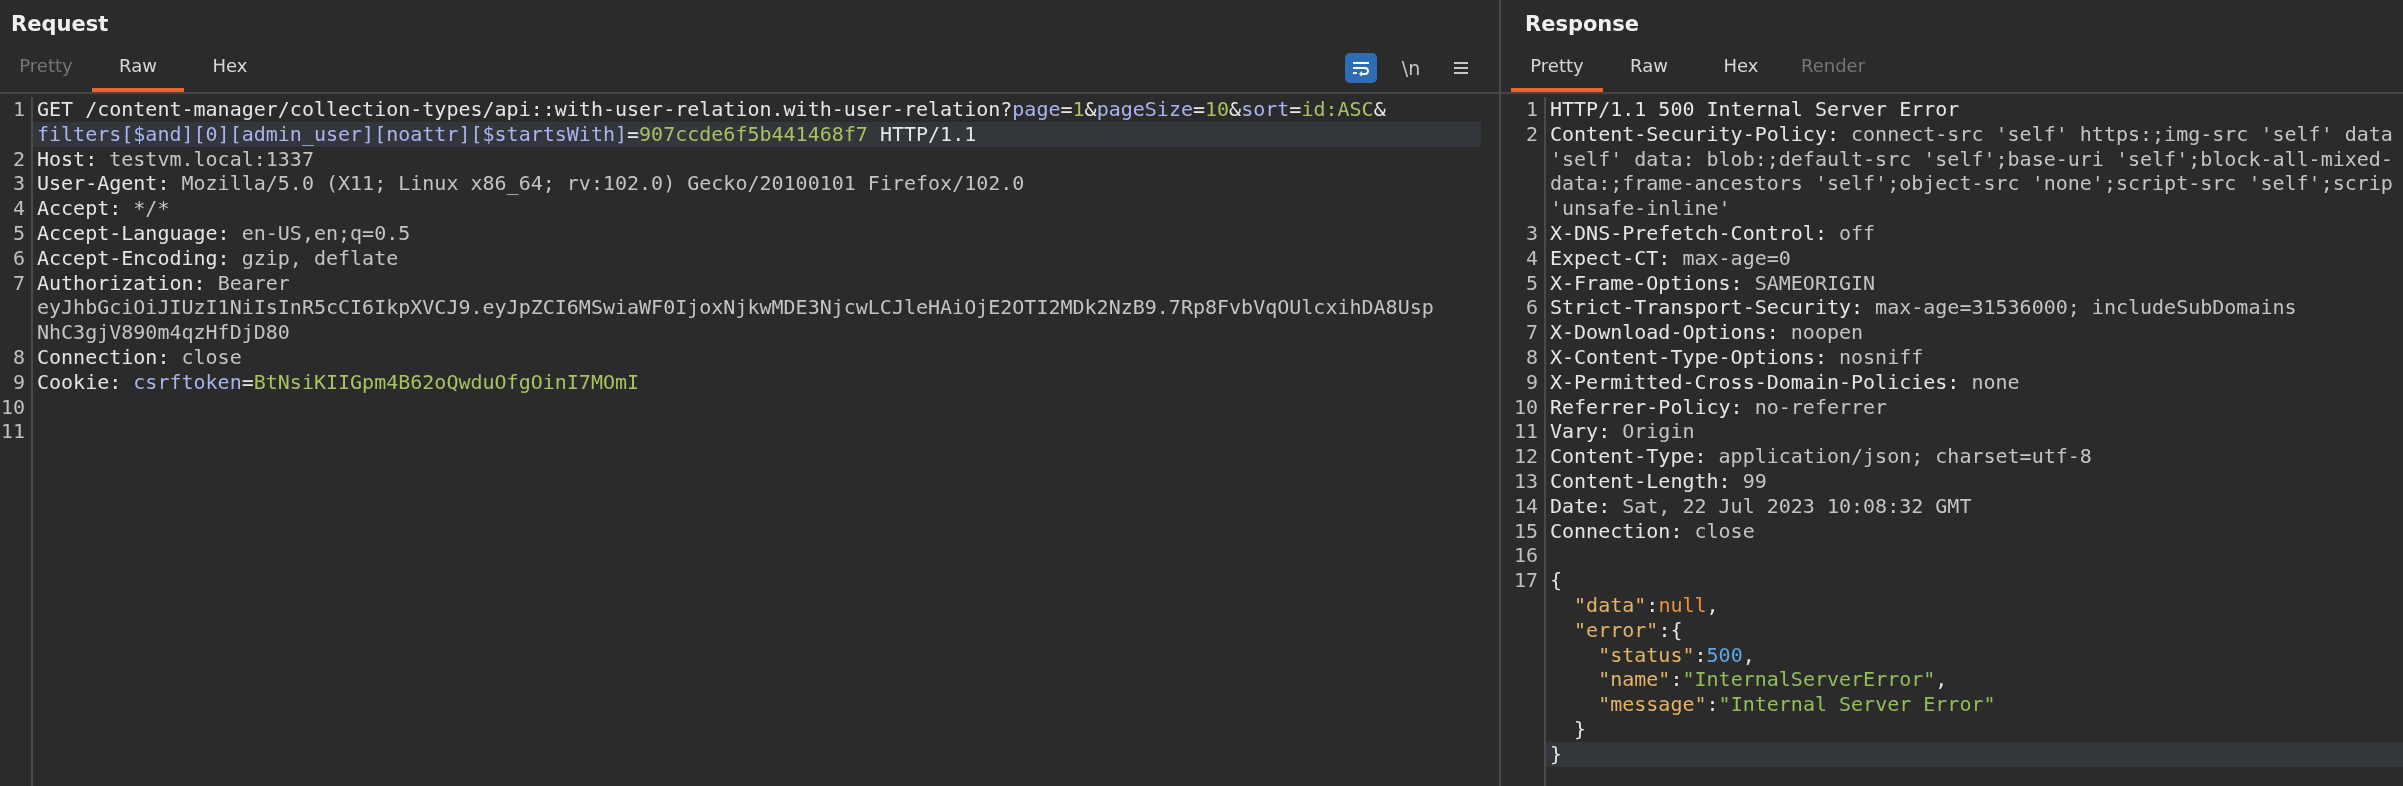  I want to click on line-number: 17, so click(1525, 580).